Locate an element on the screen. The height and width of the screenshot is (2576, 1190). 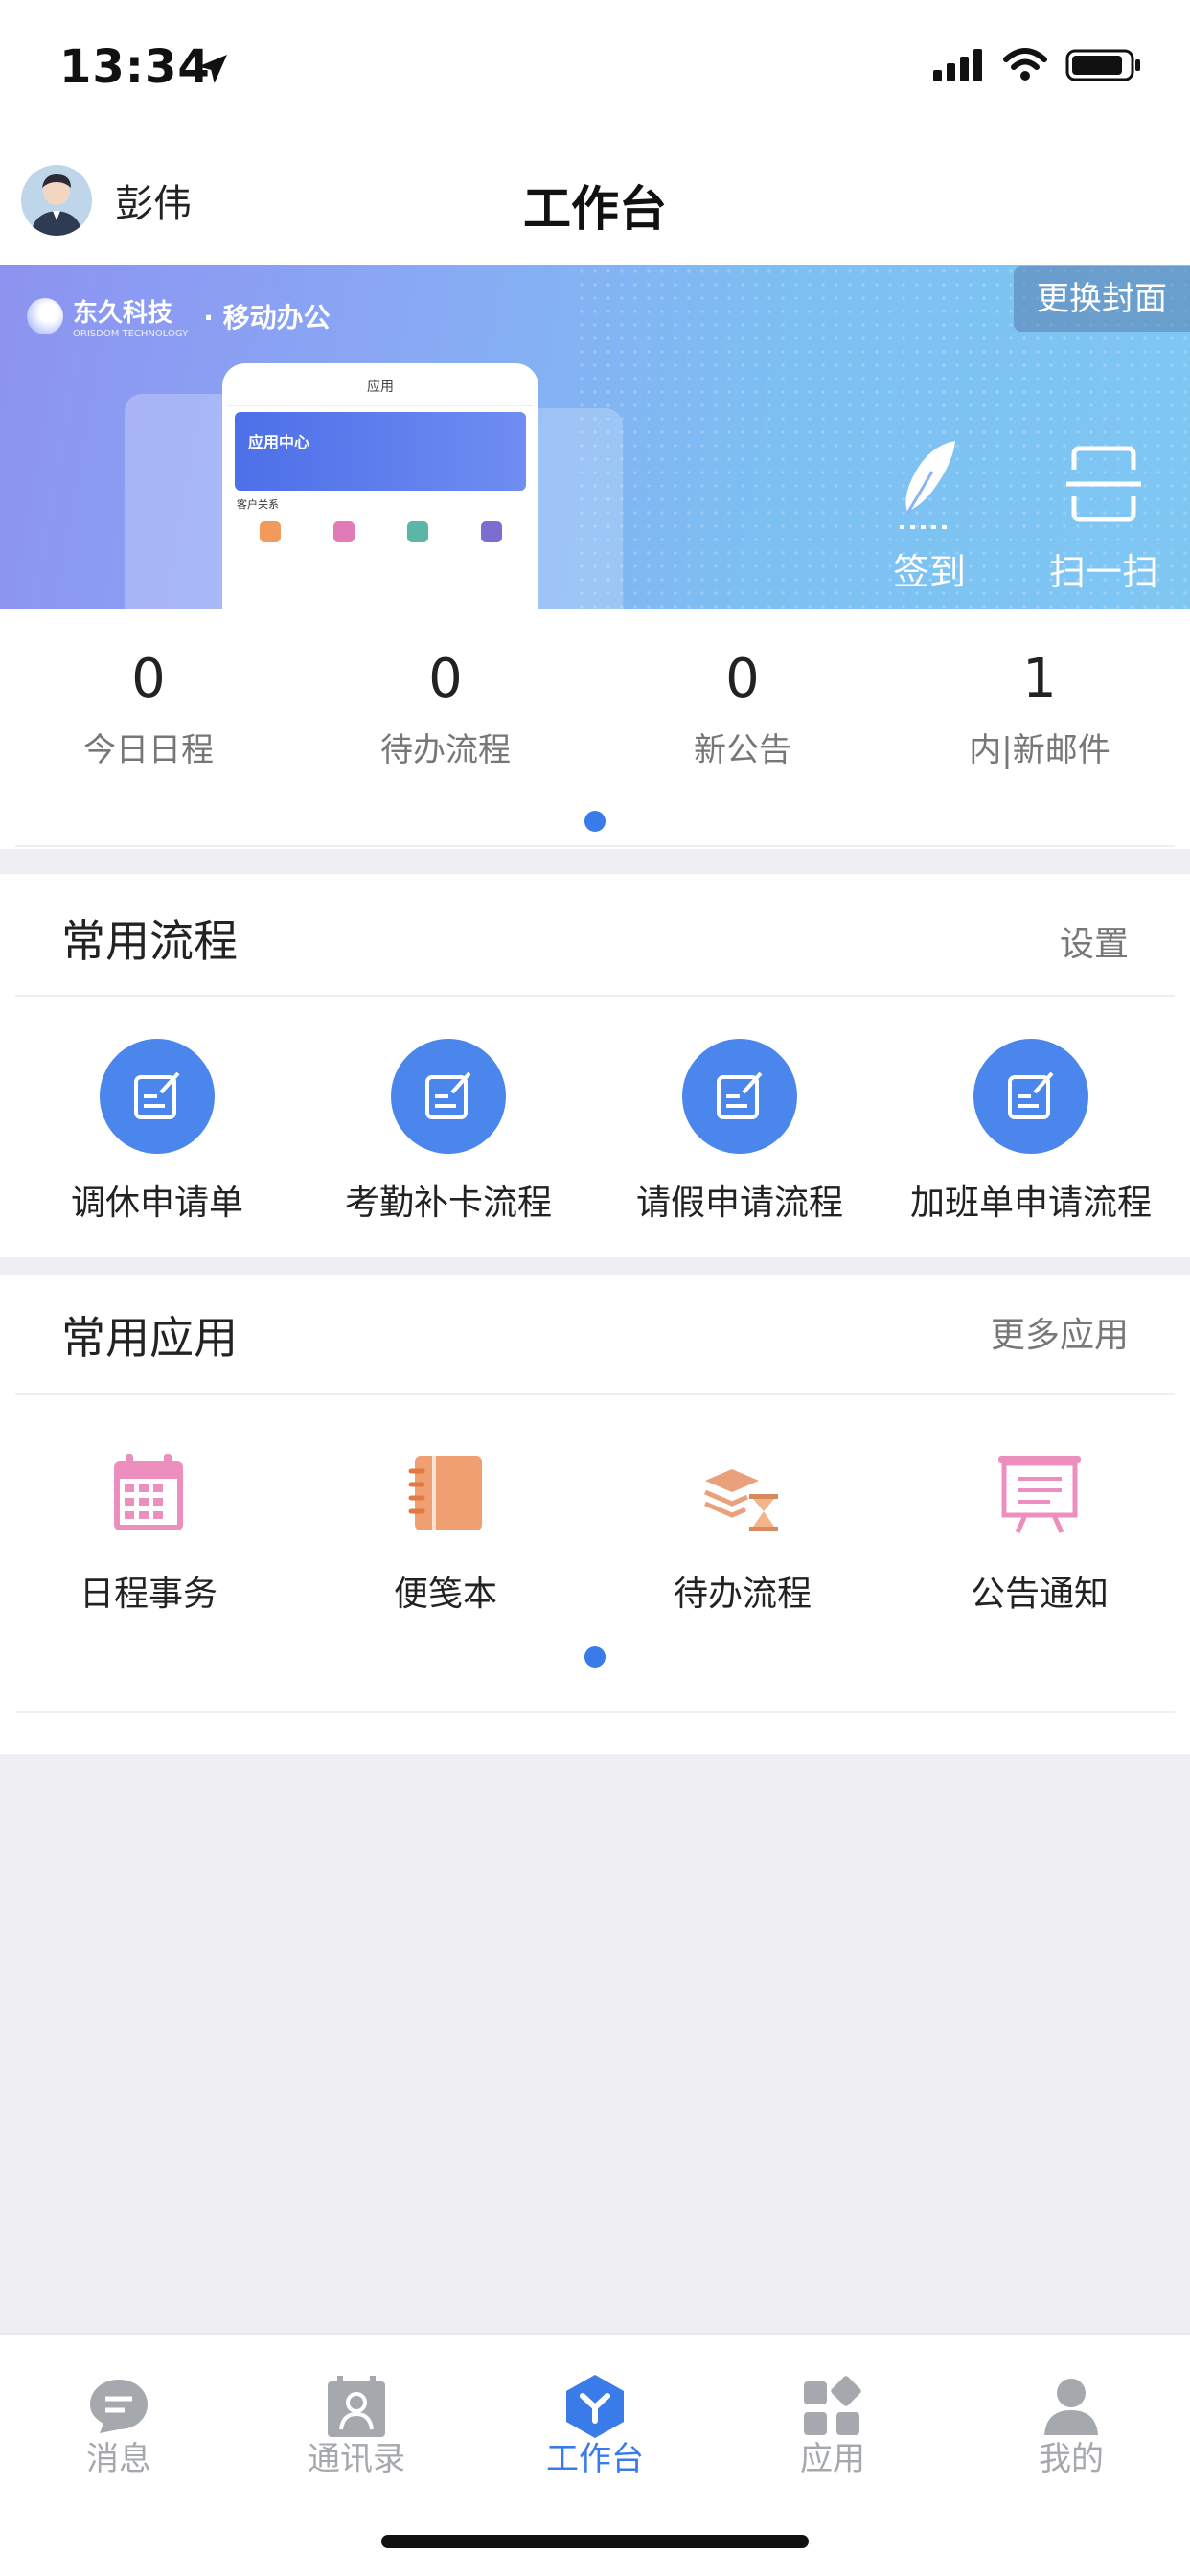
apps-icon is located at coordinates (833, 2406).